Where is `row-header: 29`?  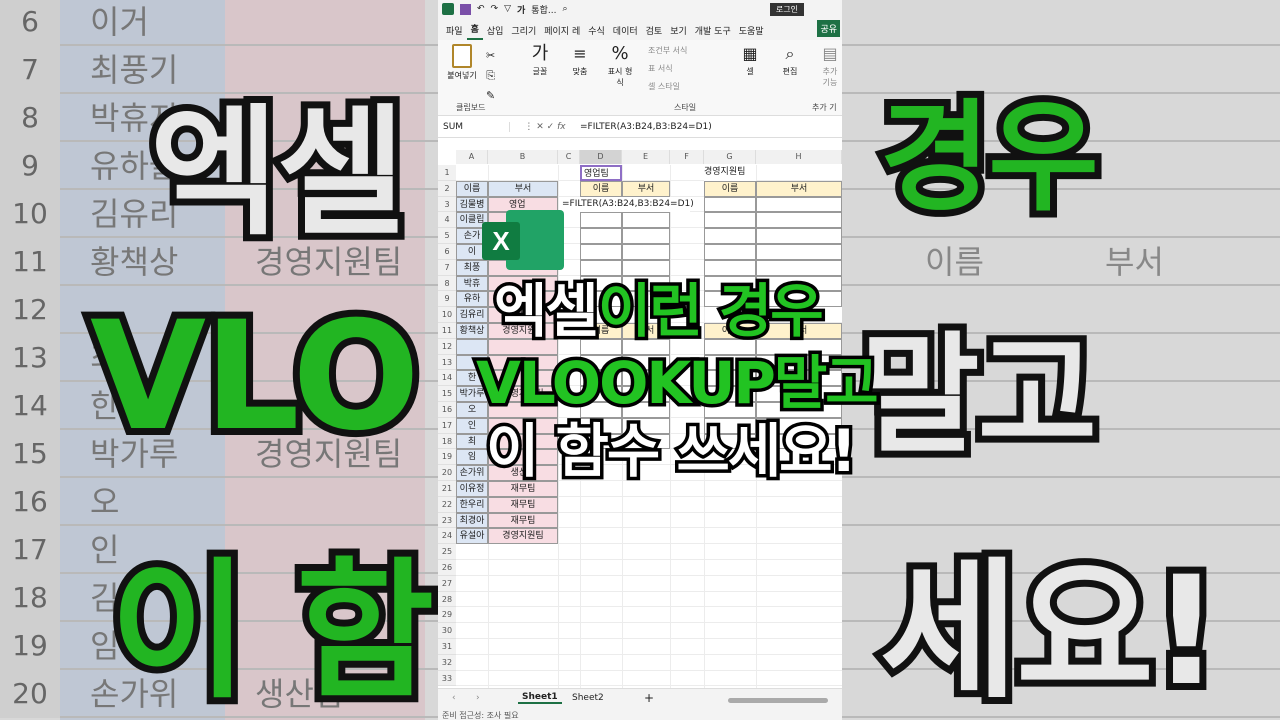 row-header: 29 is located at coordinates (447, 615).